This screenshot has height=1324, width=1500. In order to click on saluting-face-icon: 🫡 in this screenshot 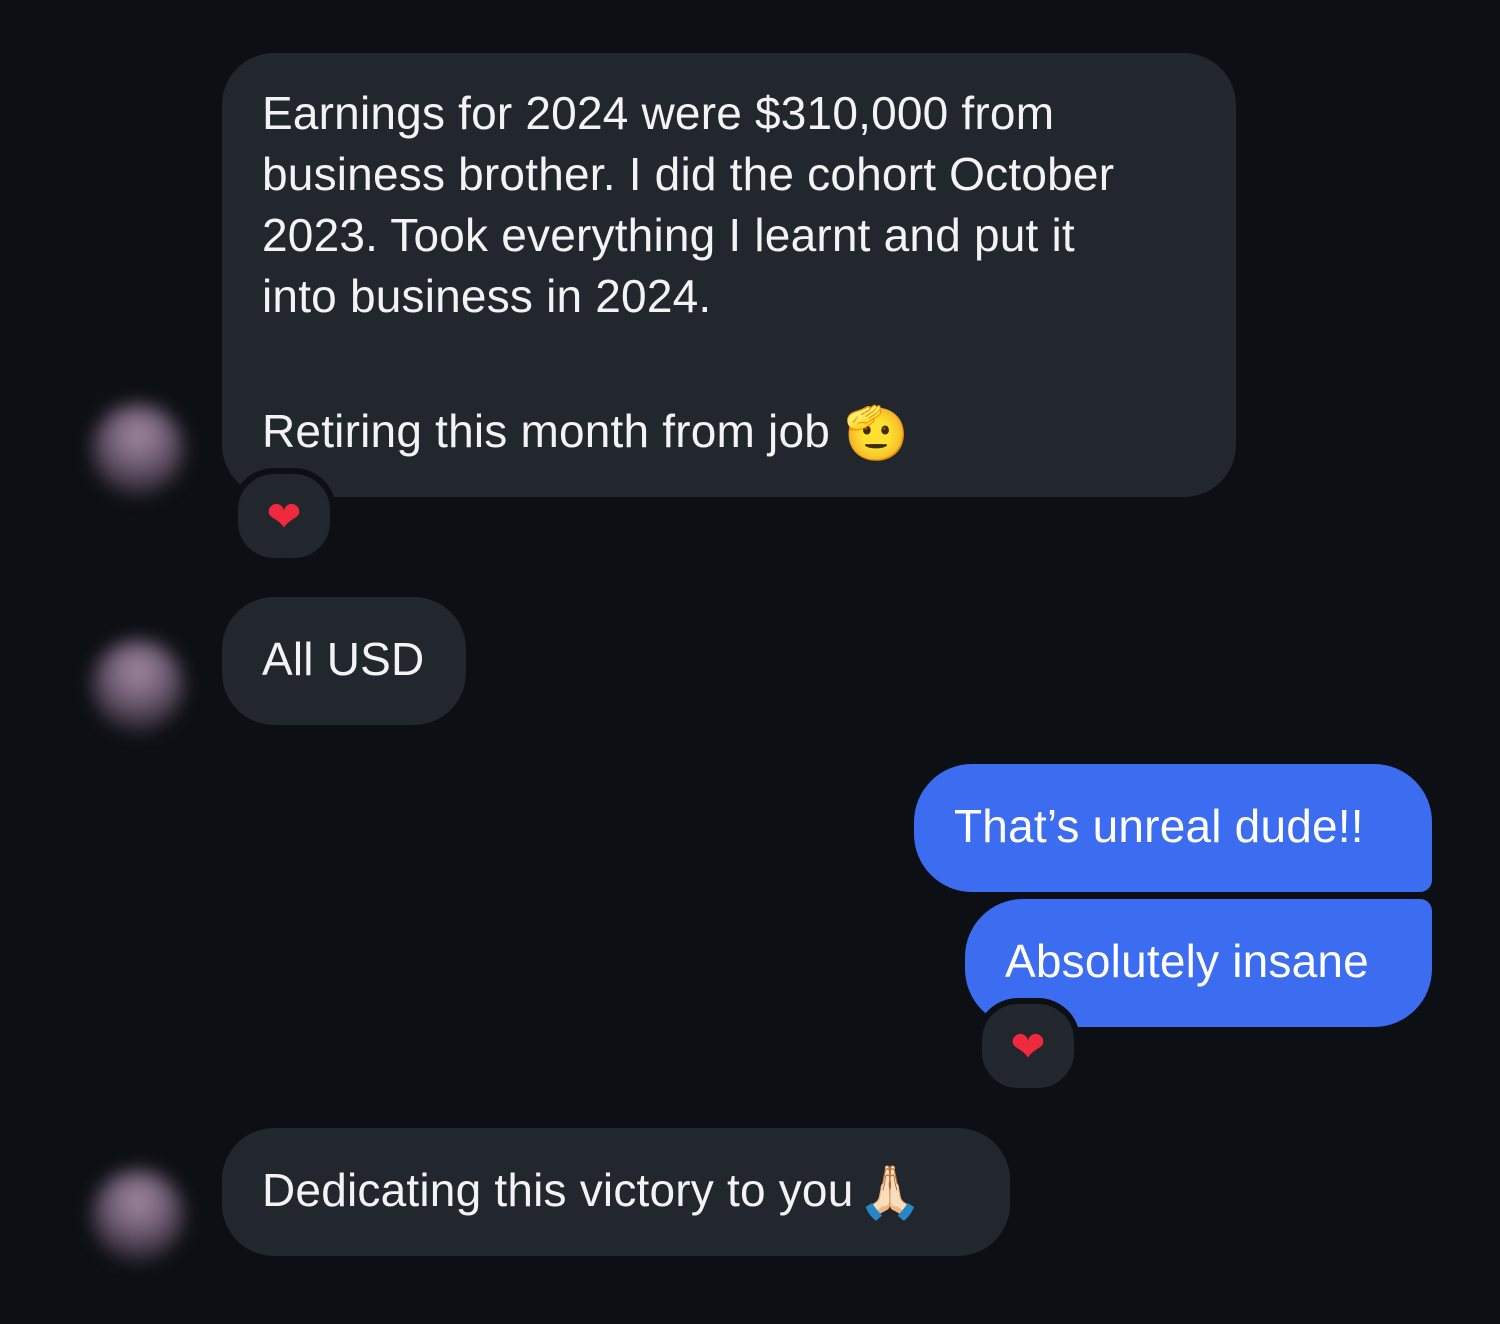, I will do `click(876, 434)`.